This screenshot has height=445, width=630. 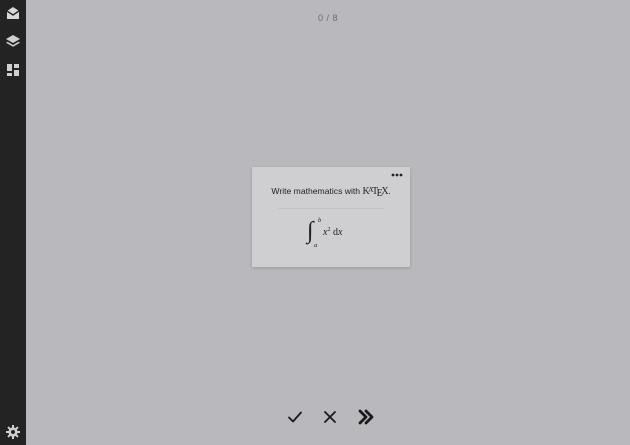 I want to click on ellipsis-icon, so click(x=397, y=175).